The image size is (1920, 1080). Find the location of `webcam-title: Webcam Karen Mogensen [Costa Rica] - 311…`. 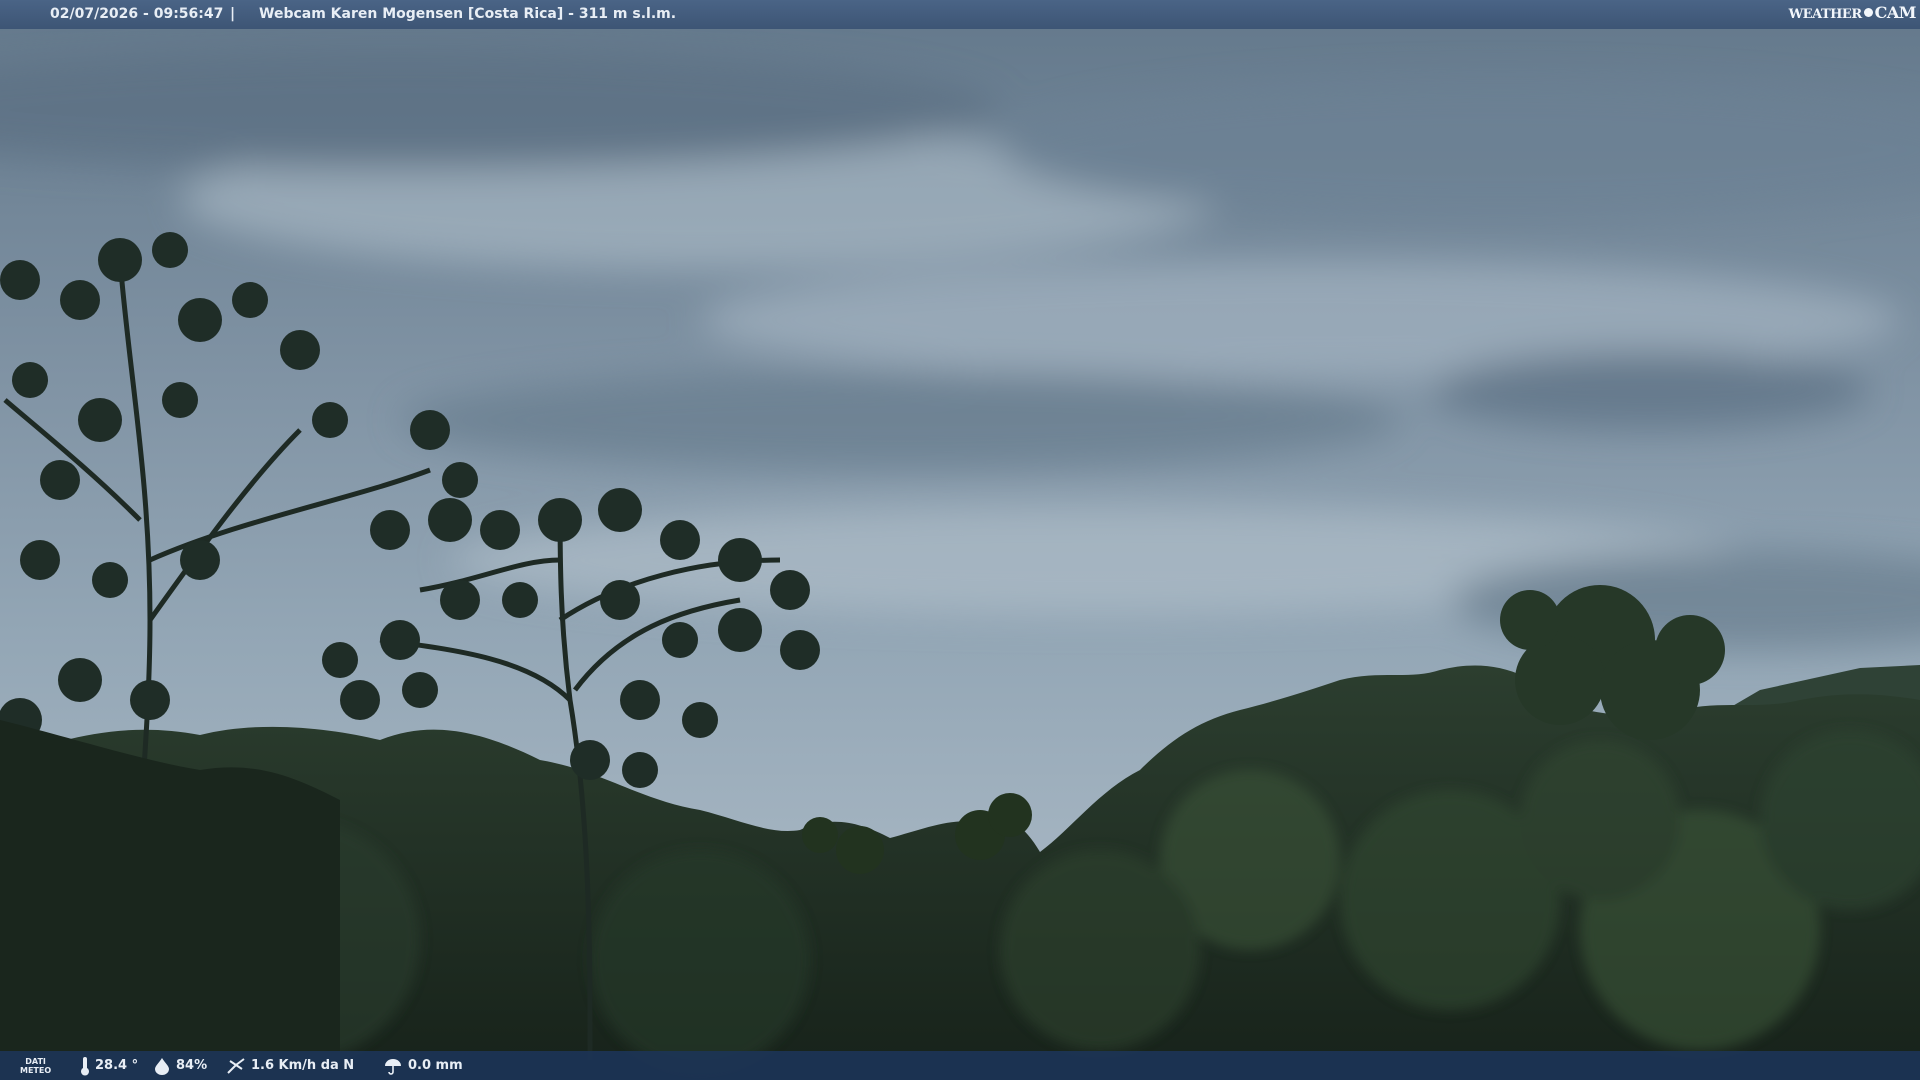

webcam-title: Webcam Karen Mogensen [Costa Rica] - 311… is located at coordinates (468, 14).